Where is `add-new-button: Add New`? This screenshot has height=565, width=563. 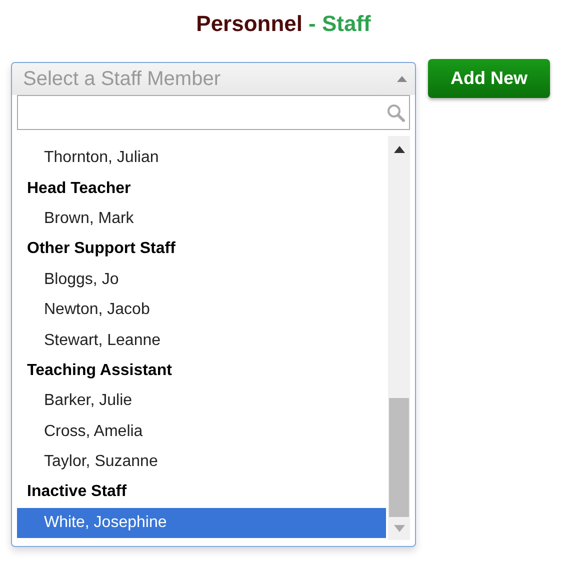
add-new-button: Add New is located at coordinates (489, 78).